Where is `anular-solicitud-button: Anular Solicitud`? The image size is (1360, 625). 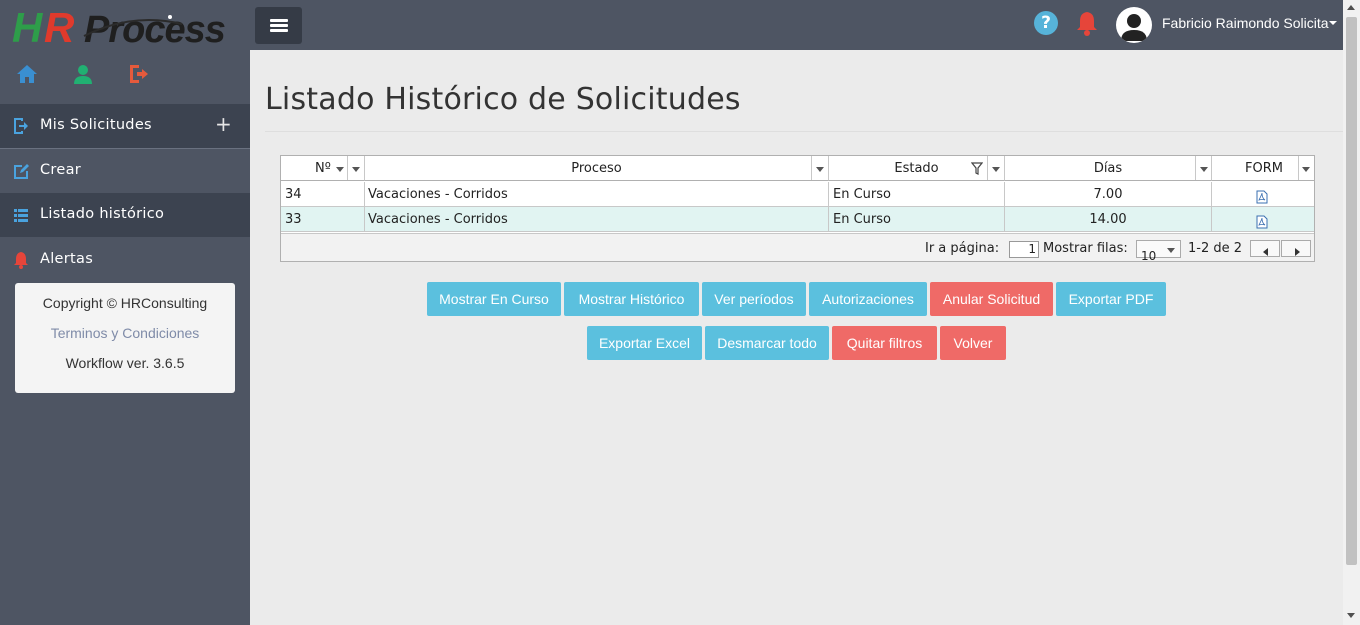
anular-solicitud-button: Anular Solicitud is located at coordinates (991, 299).